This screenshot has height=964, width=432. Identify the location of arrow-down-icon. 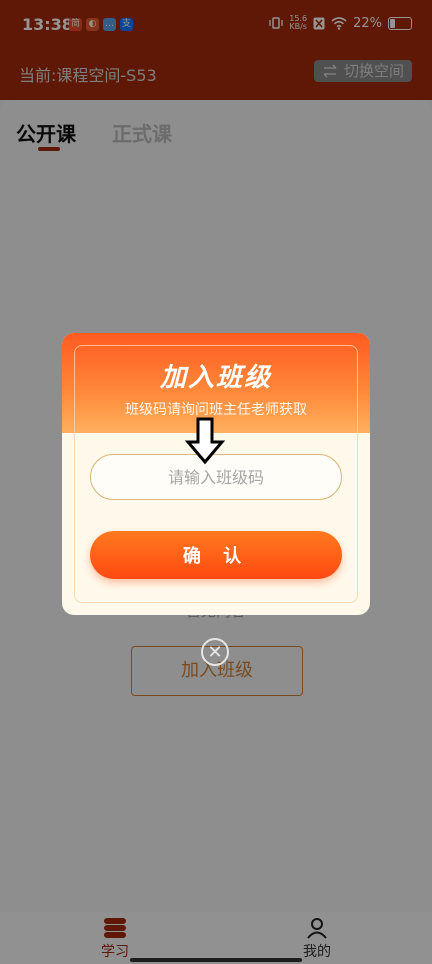
(205, 441).